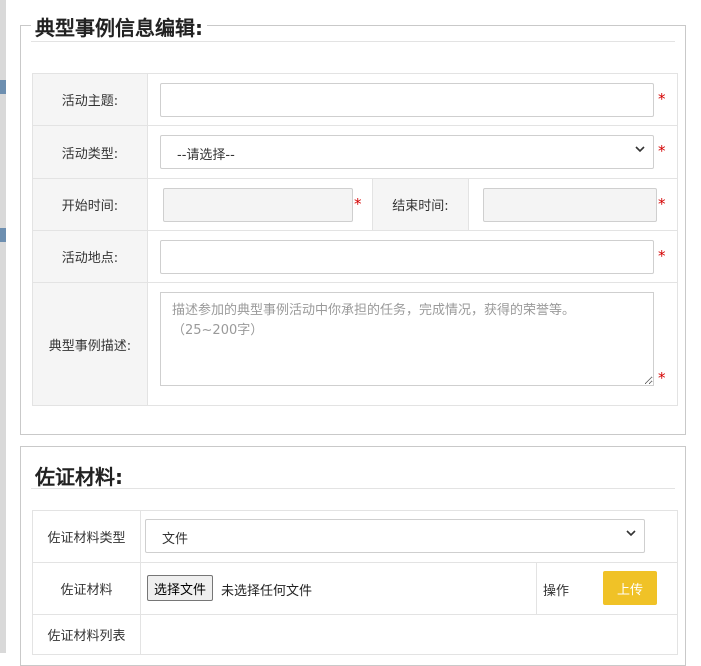 The image size is (701, 666). What do you see at coordinates (86, 634) in the screenshot?
I see `material-list-label: 佐证材料列表` at bounding box center [86, 634].